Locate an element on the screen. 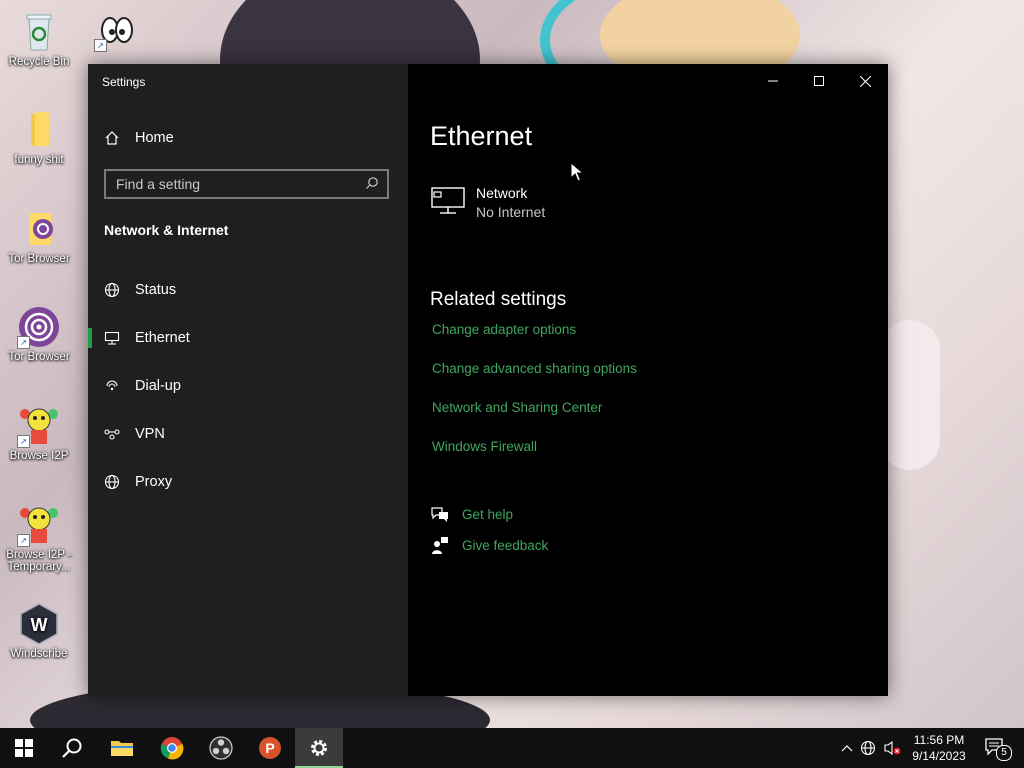 The height and width of the screenshot is (768, 1024). obs-button is located at coordinates (221, 748).